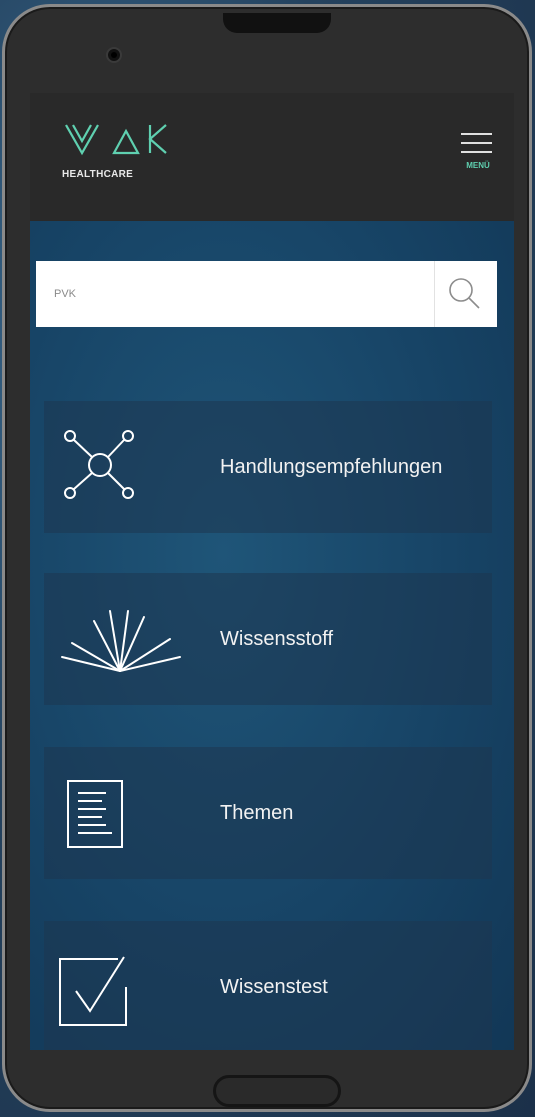  I want to click on search-button, so click(465, 294).